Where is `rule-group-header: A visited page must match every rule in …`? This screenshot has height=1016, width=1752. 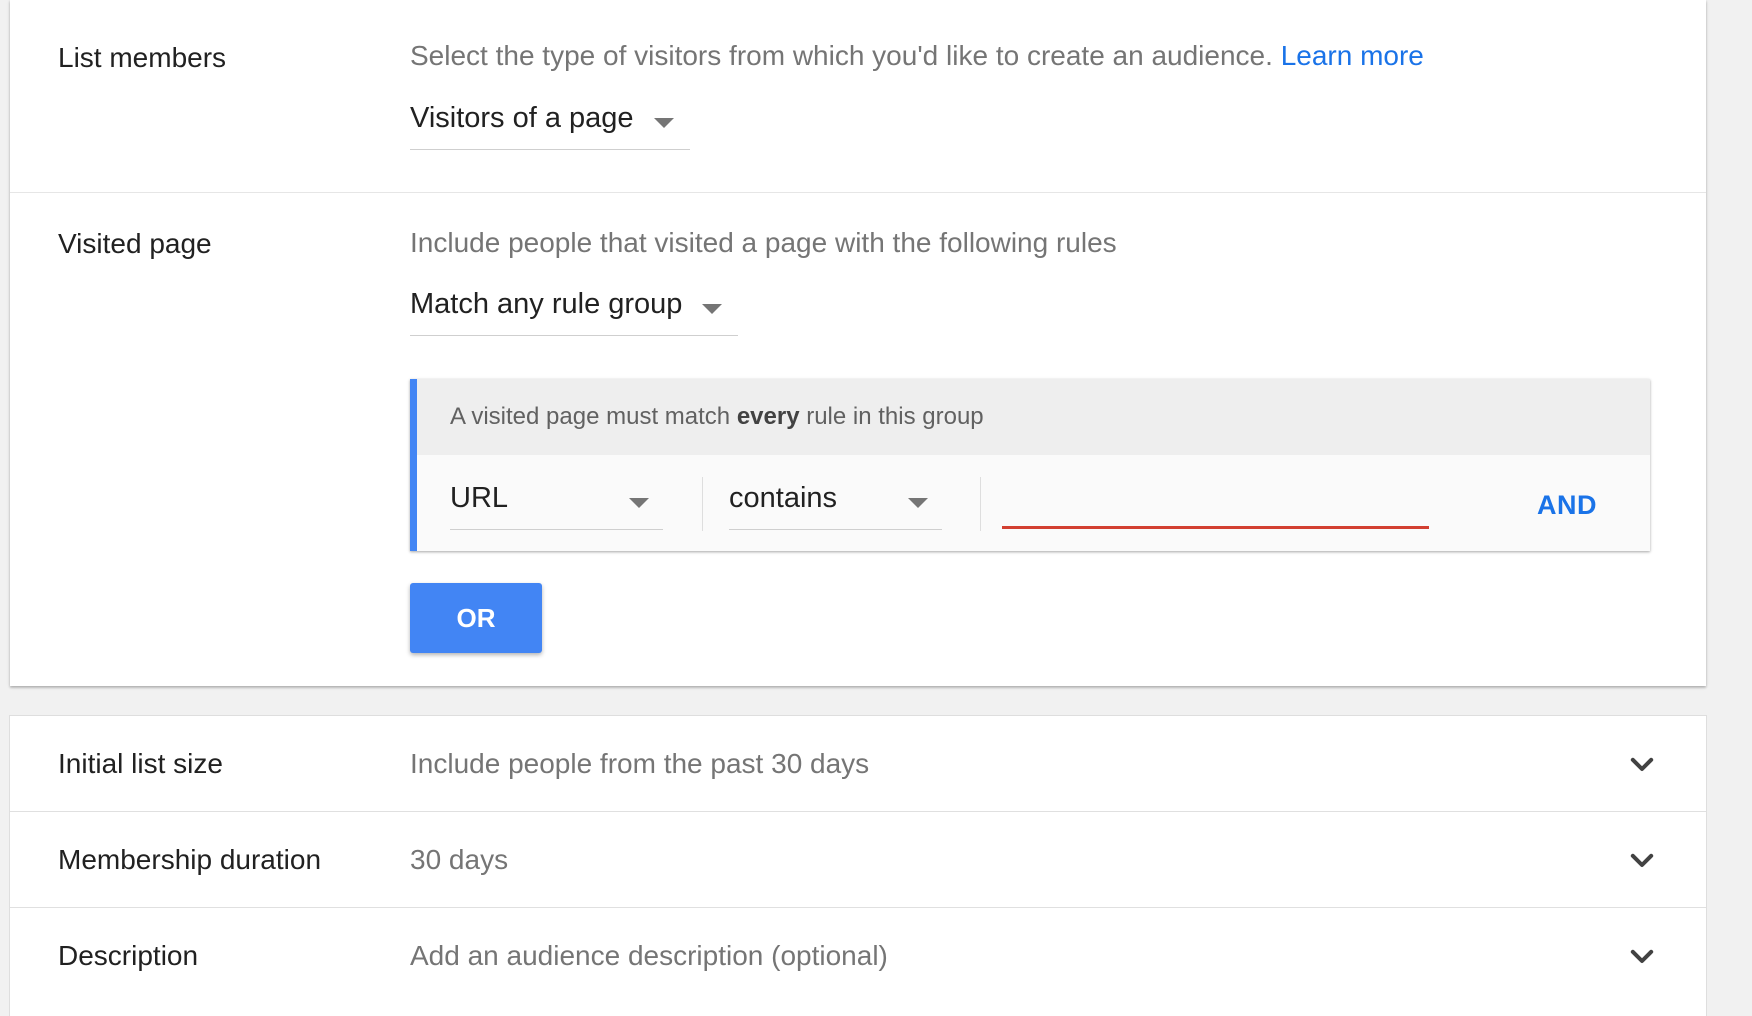
rule-group-header: A visited page must match every rule in … is located at coordinates (1033, 417).